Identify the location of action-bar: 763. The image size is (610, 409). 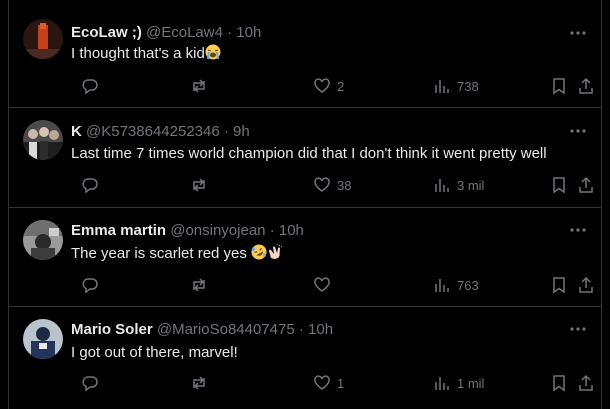
(332, 285).